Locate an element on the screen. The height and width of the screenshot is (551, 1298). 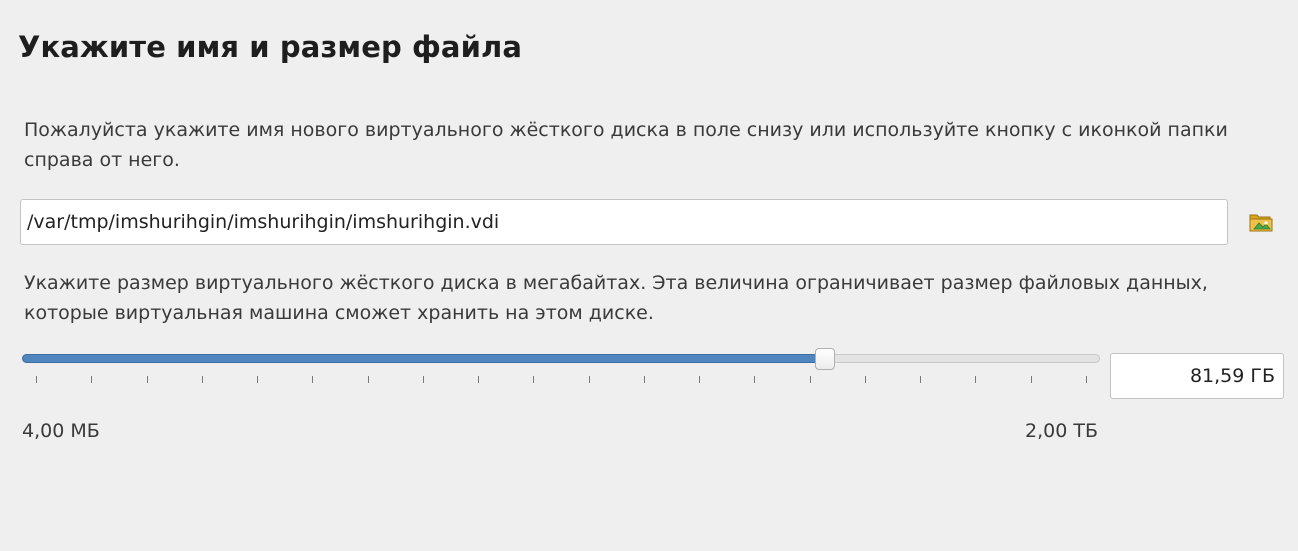
folder-icon is located at coordinates (1261, 223).